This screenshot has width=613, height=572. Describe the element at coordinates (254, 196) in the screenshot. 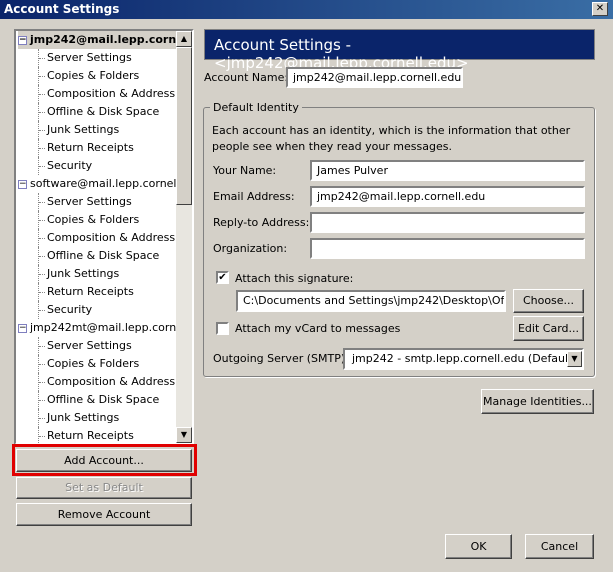

I see `email-label: Email Address:` at that location.